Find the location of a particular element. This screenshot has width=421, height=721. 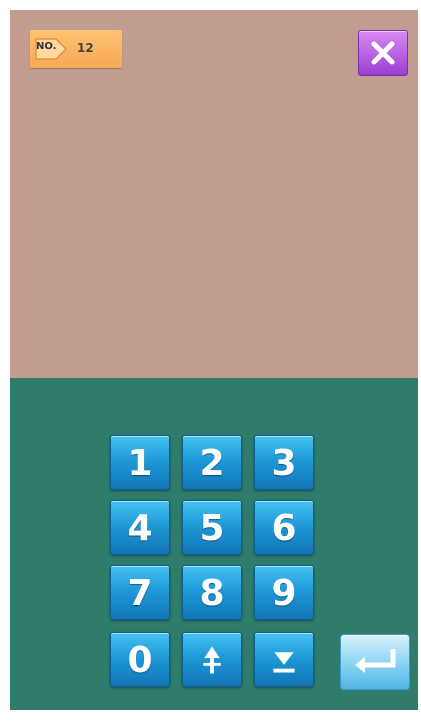

key-0: 0 is located at coordinates (140, 659).